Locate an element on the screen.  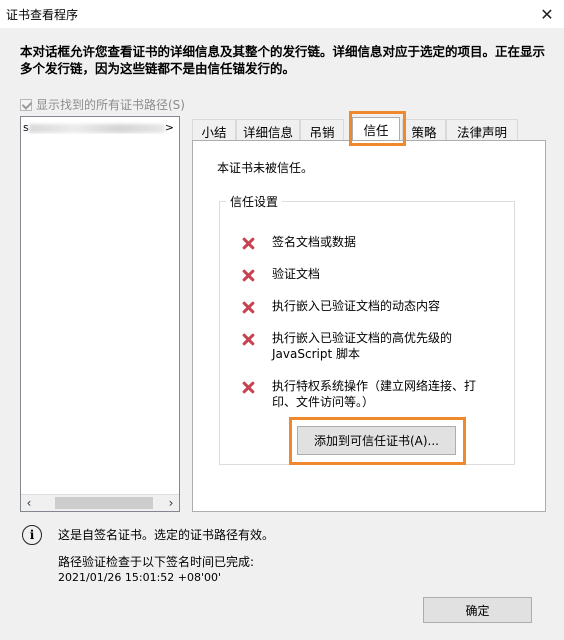
title-bar: 证书查看程序 ✕ is located at coordinates (282, 14).